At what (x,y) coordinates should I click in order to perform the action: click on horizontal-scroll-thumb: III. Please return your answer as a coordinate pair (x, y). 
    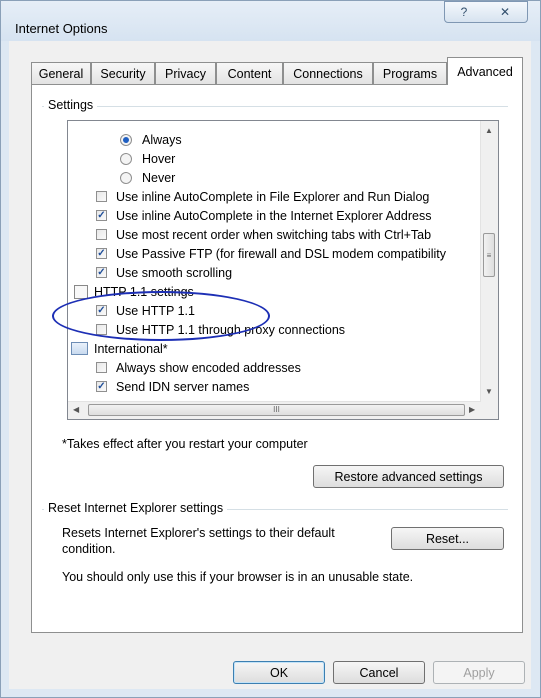
    Looking at the image, I should click on (276, 410).